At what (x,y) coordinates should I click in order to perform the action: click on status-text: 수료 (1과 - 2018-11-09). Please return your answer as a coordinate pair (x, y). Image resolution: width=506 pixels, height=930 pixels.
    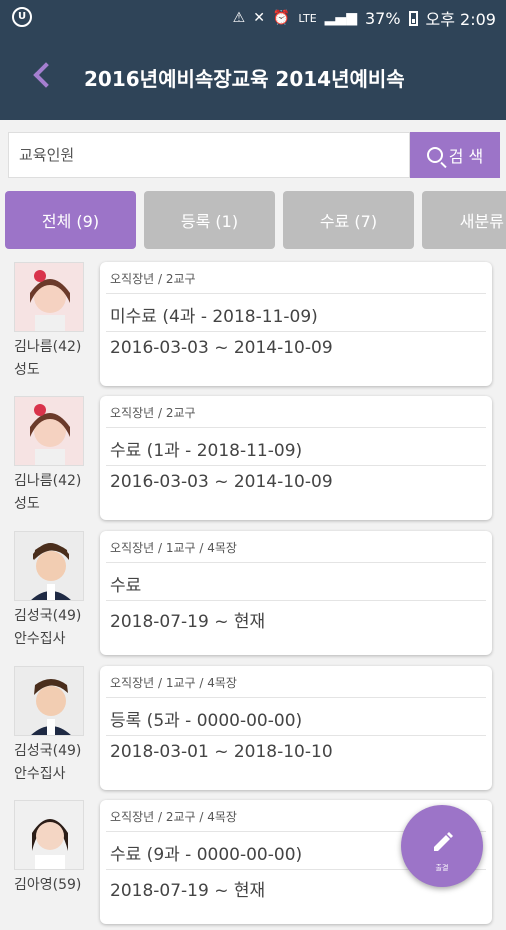
    Looking at the image, I should click on (206, 451).